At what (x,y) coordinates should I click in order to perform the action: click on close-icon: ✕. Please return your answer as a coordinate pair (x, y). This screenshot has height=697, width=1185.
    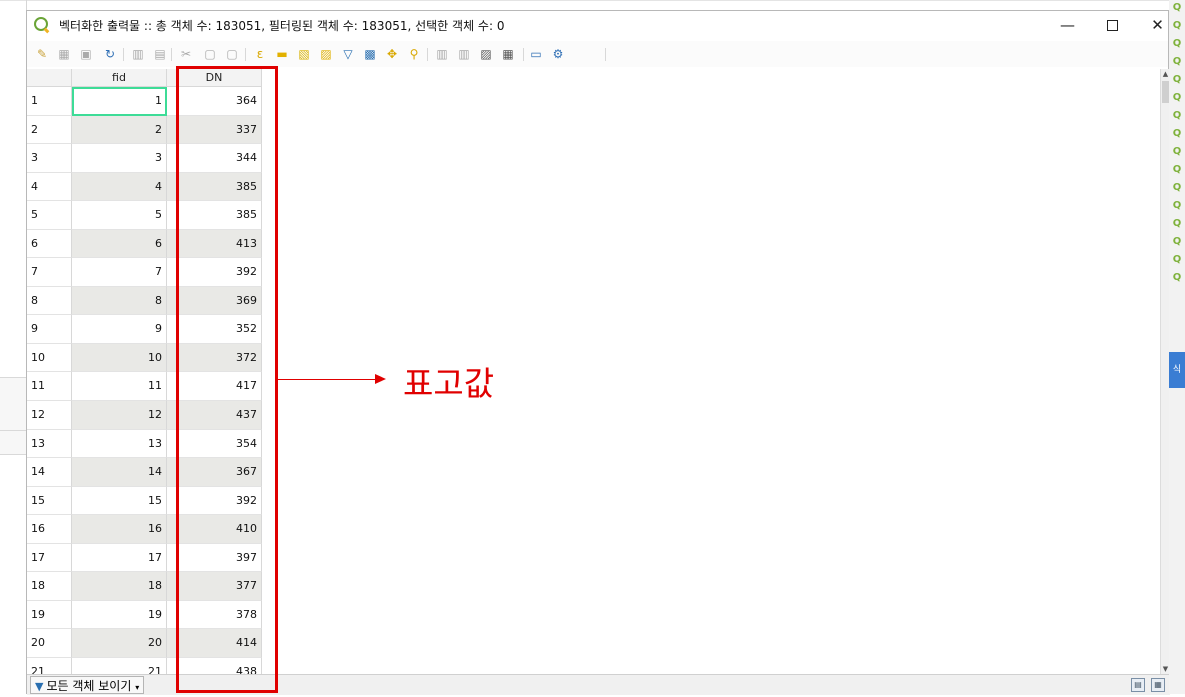
    Looking at the image, I should click on (1157, 25).